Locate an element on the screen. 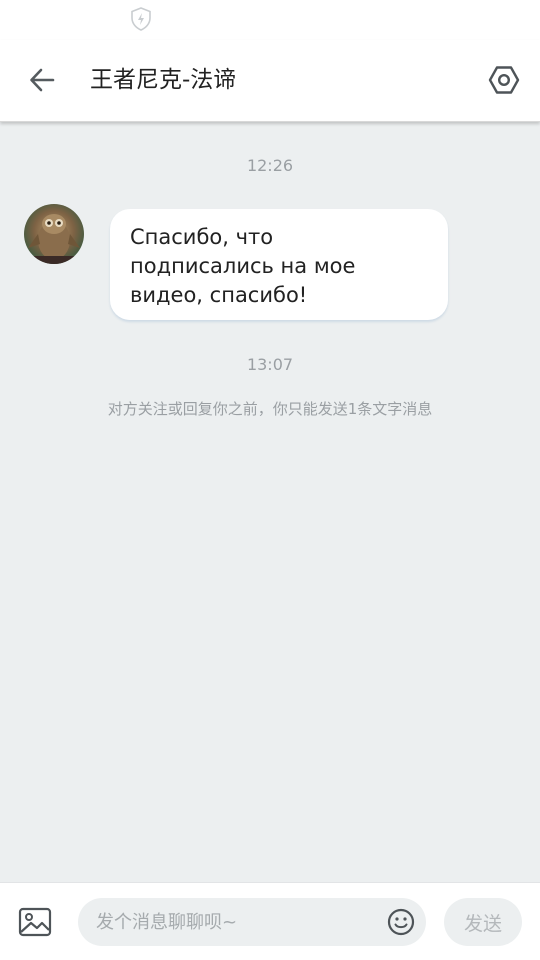 The height and width of the screenshot is (960, 540). hexagon-settings-icon is located at coordinates (504, 80).